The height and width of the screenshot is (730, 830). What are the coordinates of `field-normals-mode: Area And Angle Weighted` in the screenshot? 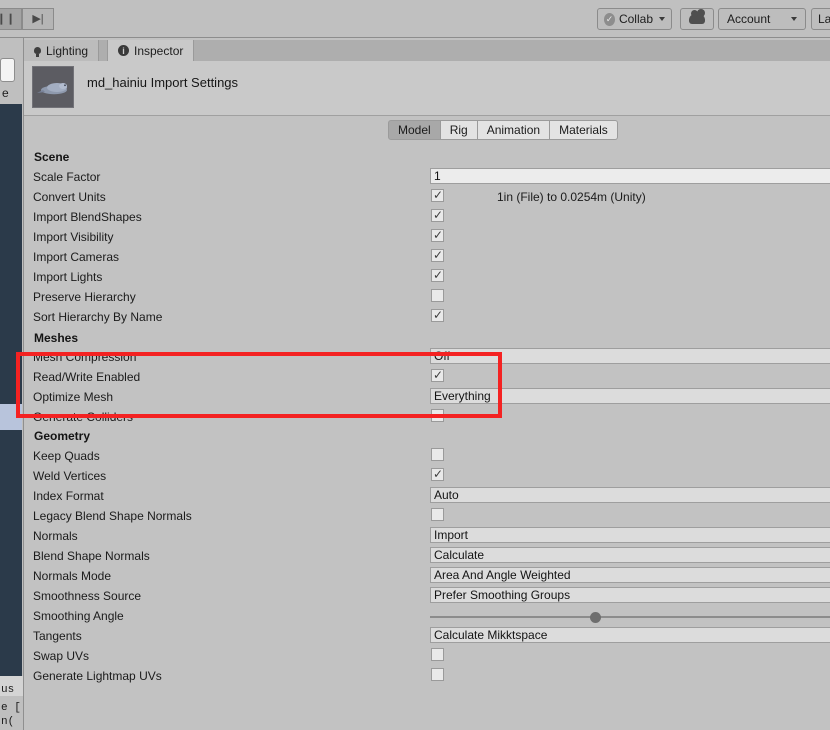 It's located at (630, 575).